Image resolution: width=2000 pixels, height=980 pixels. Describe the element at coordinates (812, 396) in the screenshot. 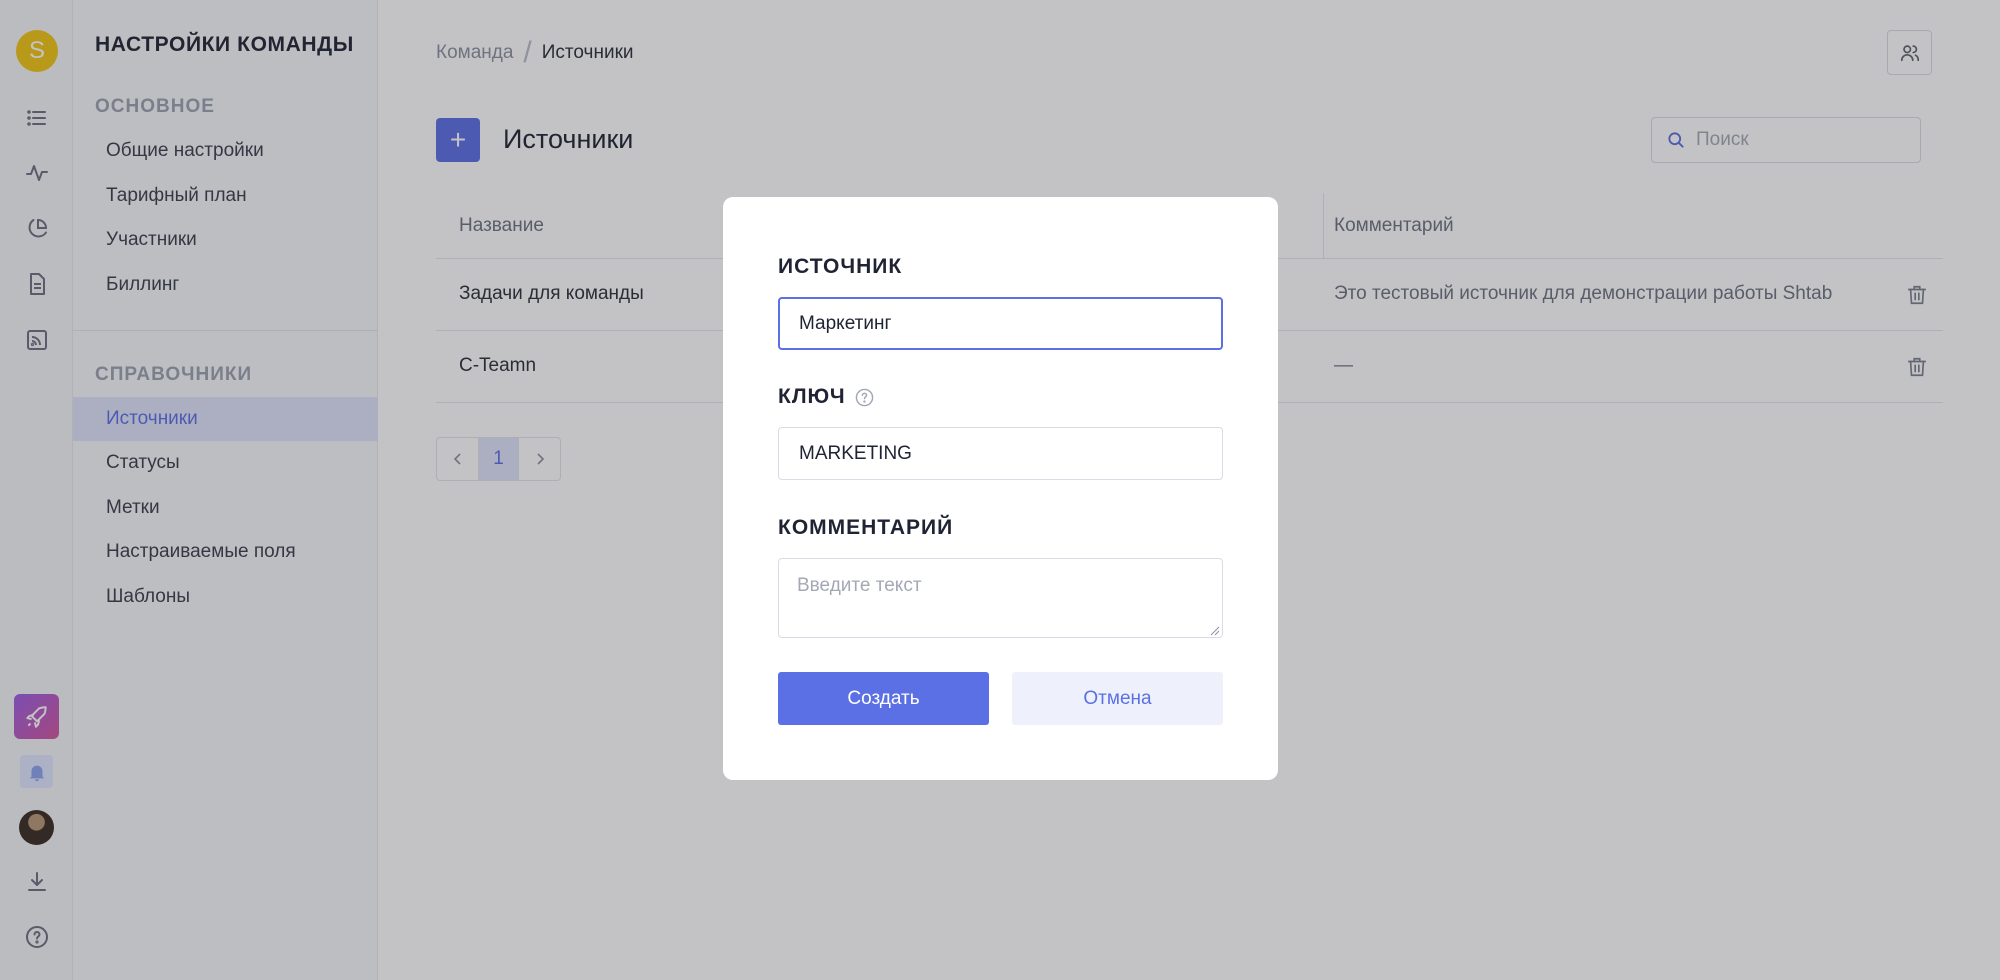

I see `key-label-text: КЛЮЧ` at that location.